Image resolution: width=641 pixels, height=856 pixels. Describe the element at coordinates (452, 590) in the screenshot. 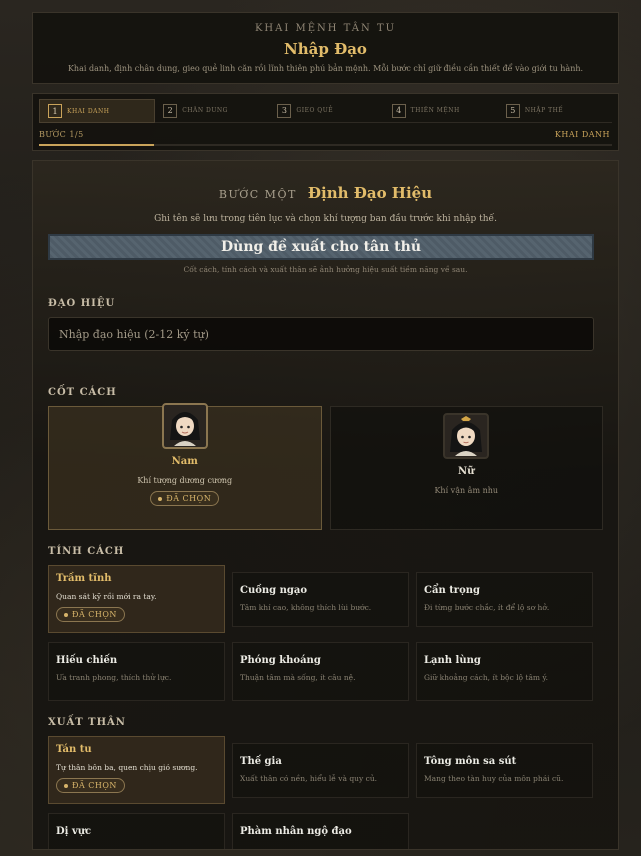

I see `option-name: Cẩn trọng` at that location.